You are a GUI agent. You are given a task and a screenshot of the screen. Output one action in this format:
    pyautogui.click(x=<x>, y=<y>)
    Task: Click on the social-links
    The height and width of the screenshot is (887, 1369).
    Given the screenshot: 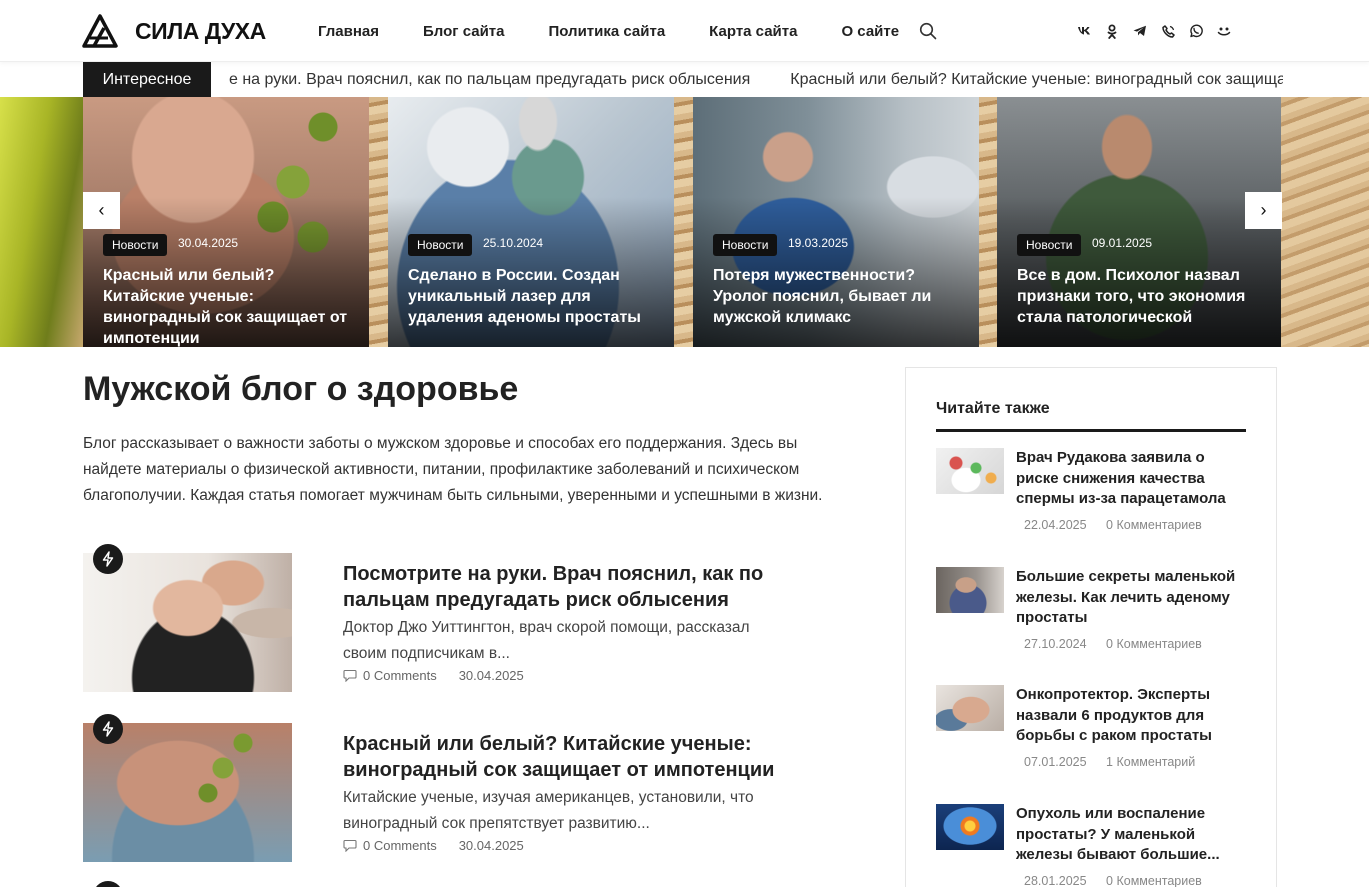 What is the action you would take?
    pyautogui.click(x=1160, y=31)
    